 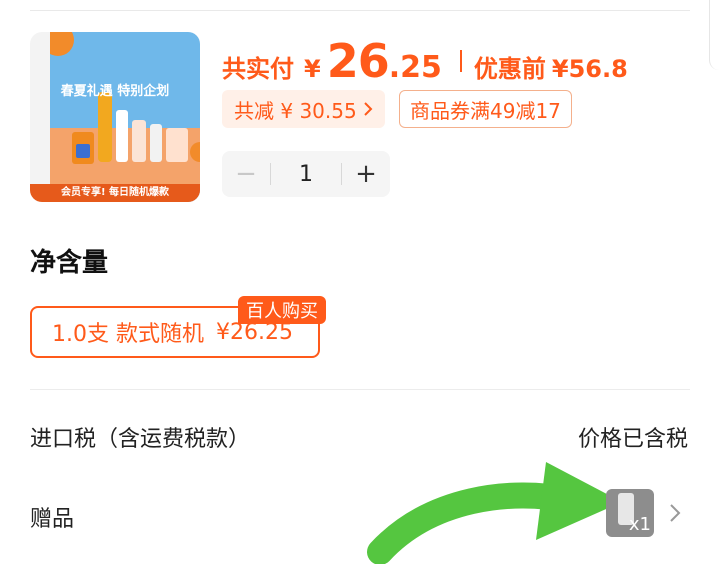 What do you see at coordinates (589, 69) in the screenshot?
I see `original-price: ¥56.8` at bounding box center [589, 69].